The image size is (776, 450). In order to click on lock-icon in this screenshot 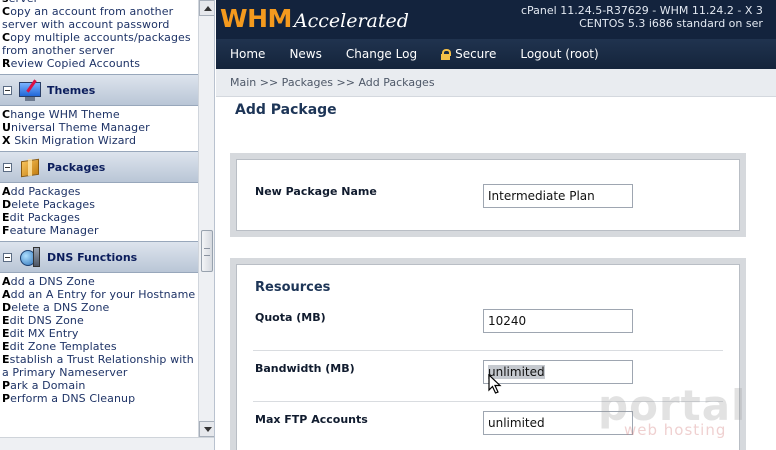, I will do `click(446, 54)`.